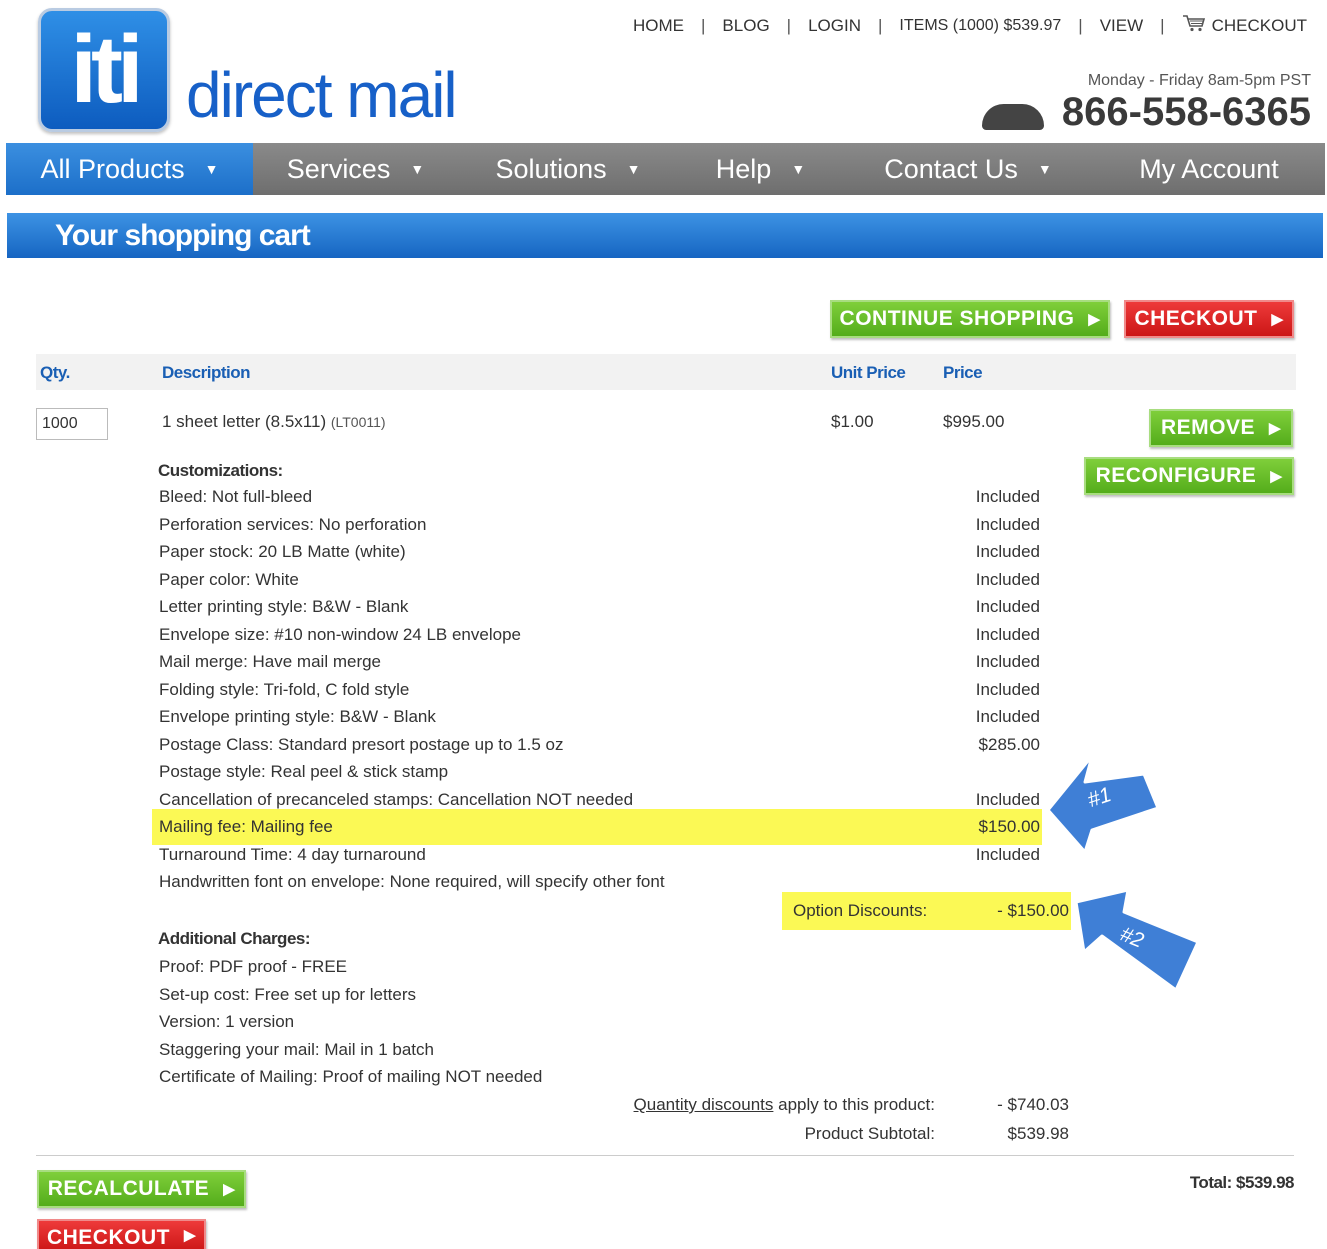 The image size is (1327, 1249). Describe the element at coordinates (72, 424) in the screenshot. I see `quantity-input` at that location.